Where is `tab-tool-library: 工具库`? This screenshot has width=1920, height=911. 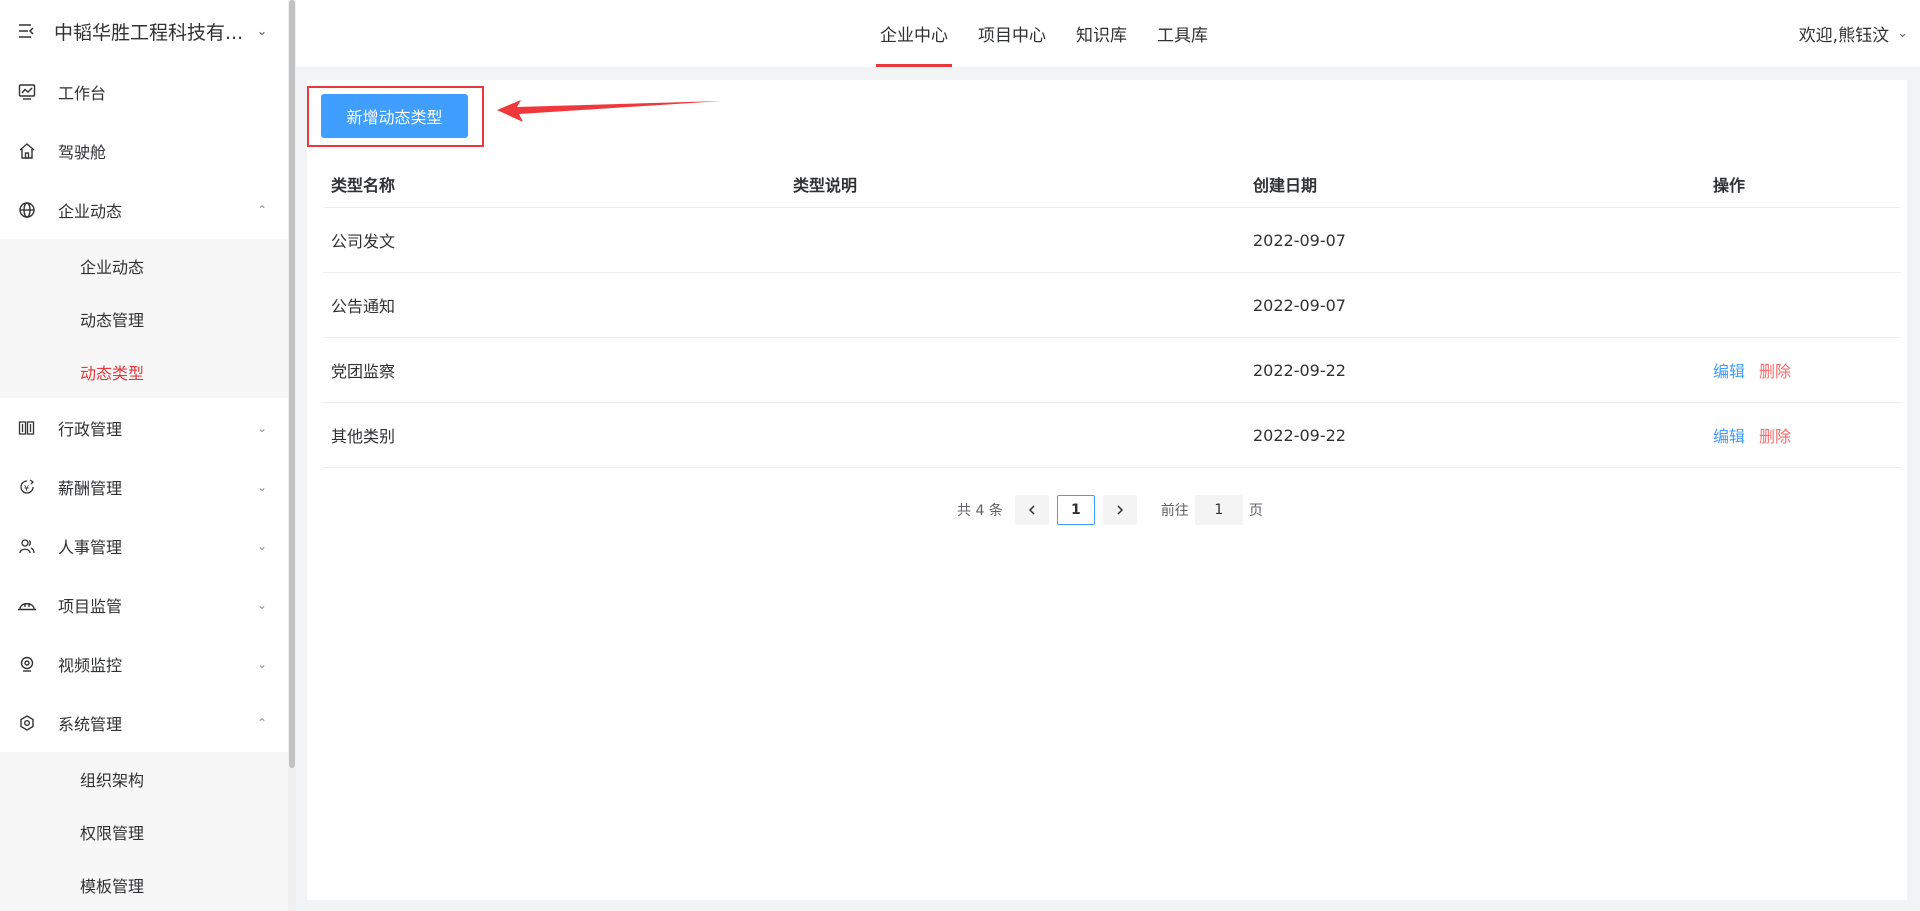
tab-tool-library: 工具库 is located at coordinates (1182, 33).